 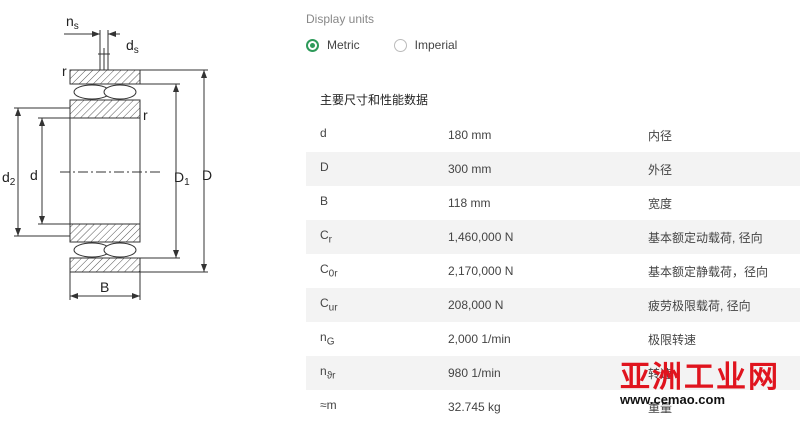 I want to click on display-units: Display units Metric Imperial, so click(x=398, y=32).